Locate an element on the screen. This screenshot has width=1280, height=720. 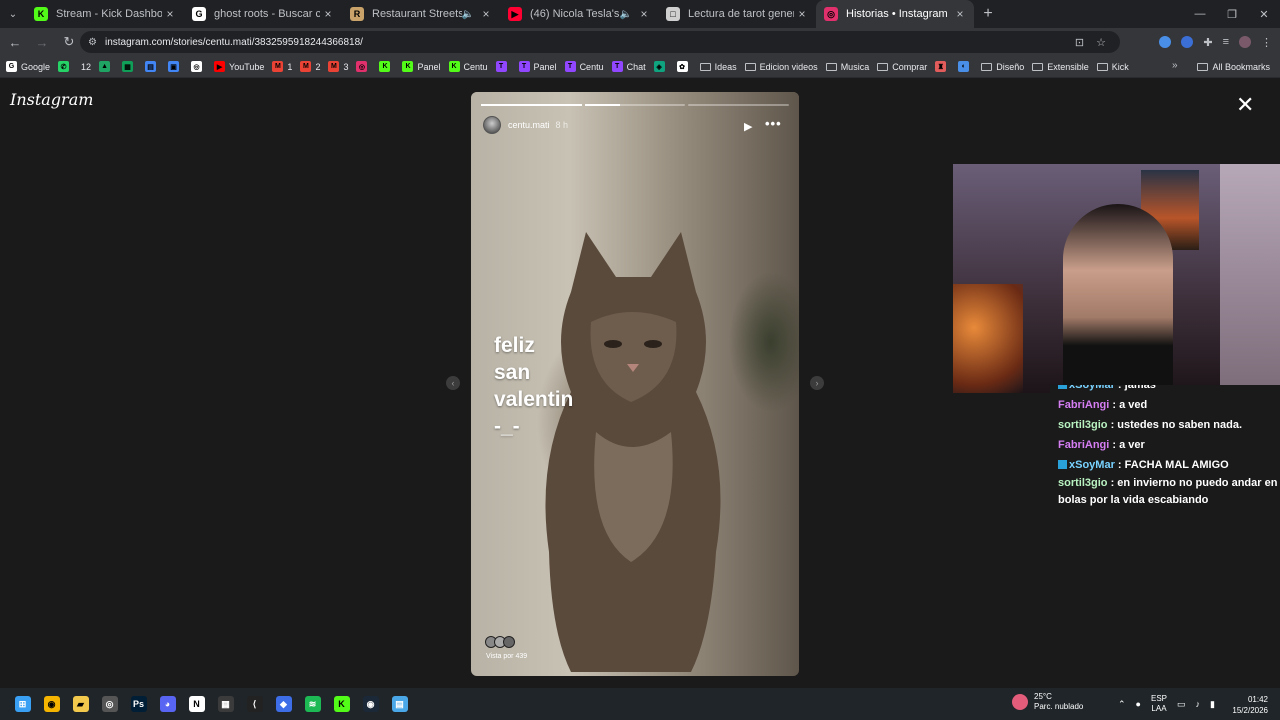
volume-icon: ♪ is located at coordinates (1198, 704).